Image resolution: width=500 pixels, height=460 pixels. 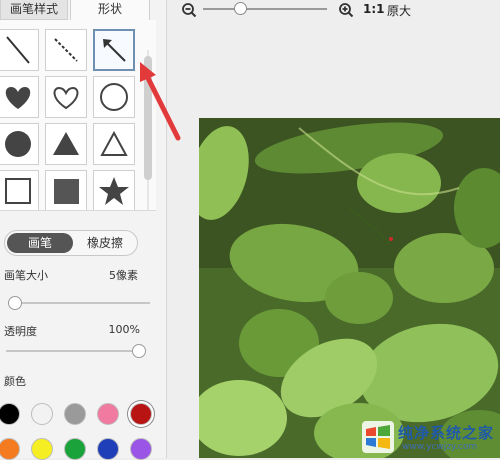 I want to click on tab-shape: 形状, so click(x=110, y=10).